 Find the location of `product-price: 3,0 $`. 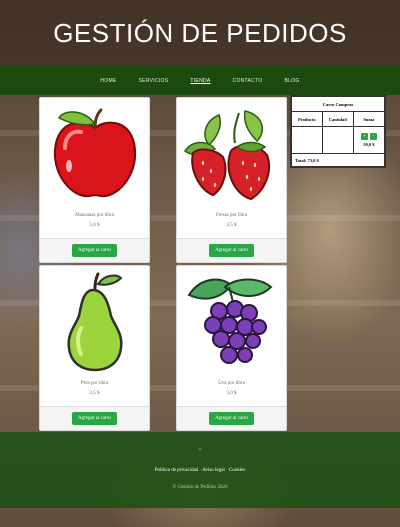

product-price: 3,0 $ is located at coordinates (231, 393).